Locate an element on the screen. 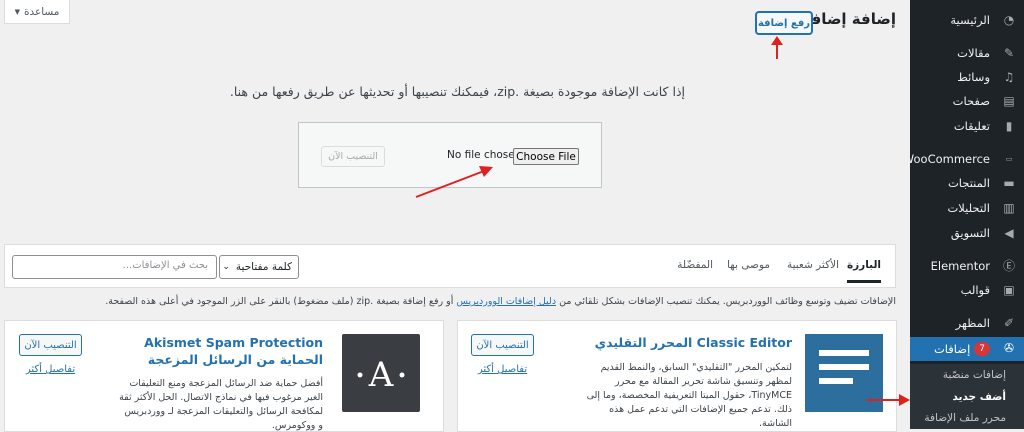  akismet-logo-icon: A is located at coordinates (381, 373).